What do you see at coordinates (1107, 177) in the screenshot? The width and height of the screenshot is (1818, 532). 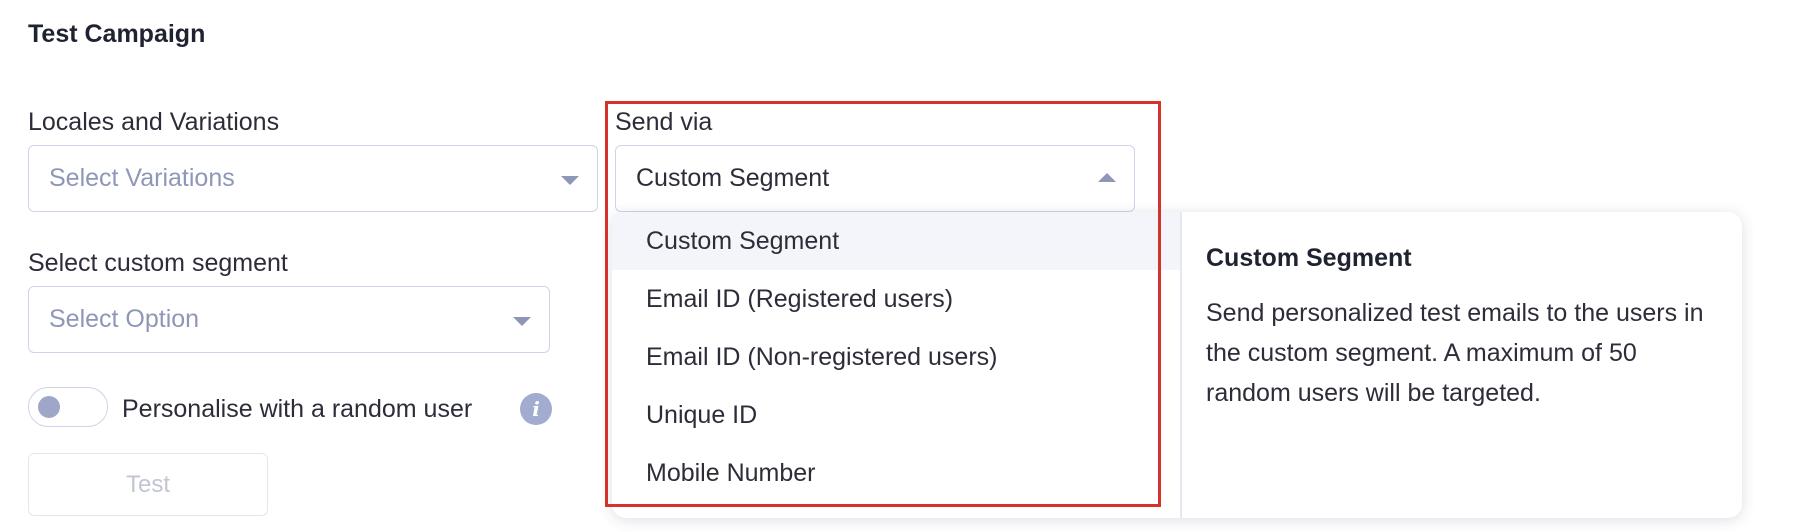 I see `chevron-up-icon` at bounding box center [1107, 177].